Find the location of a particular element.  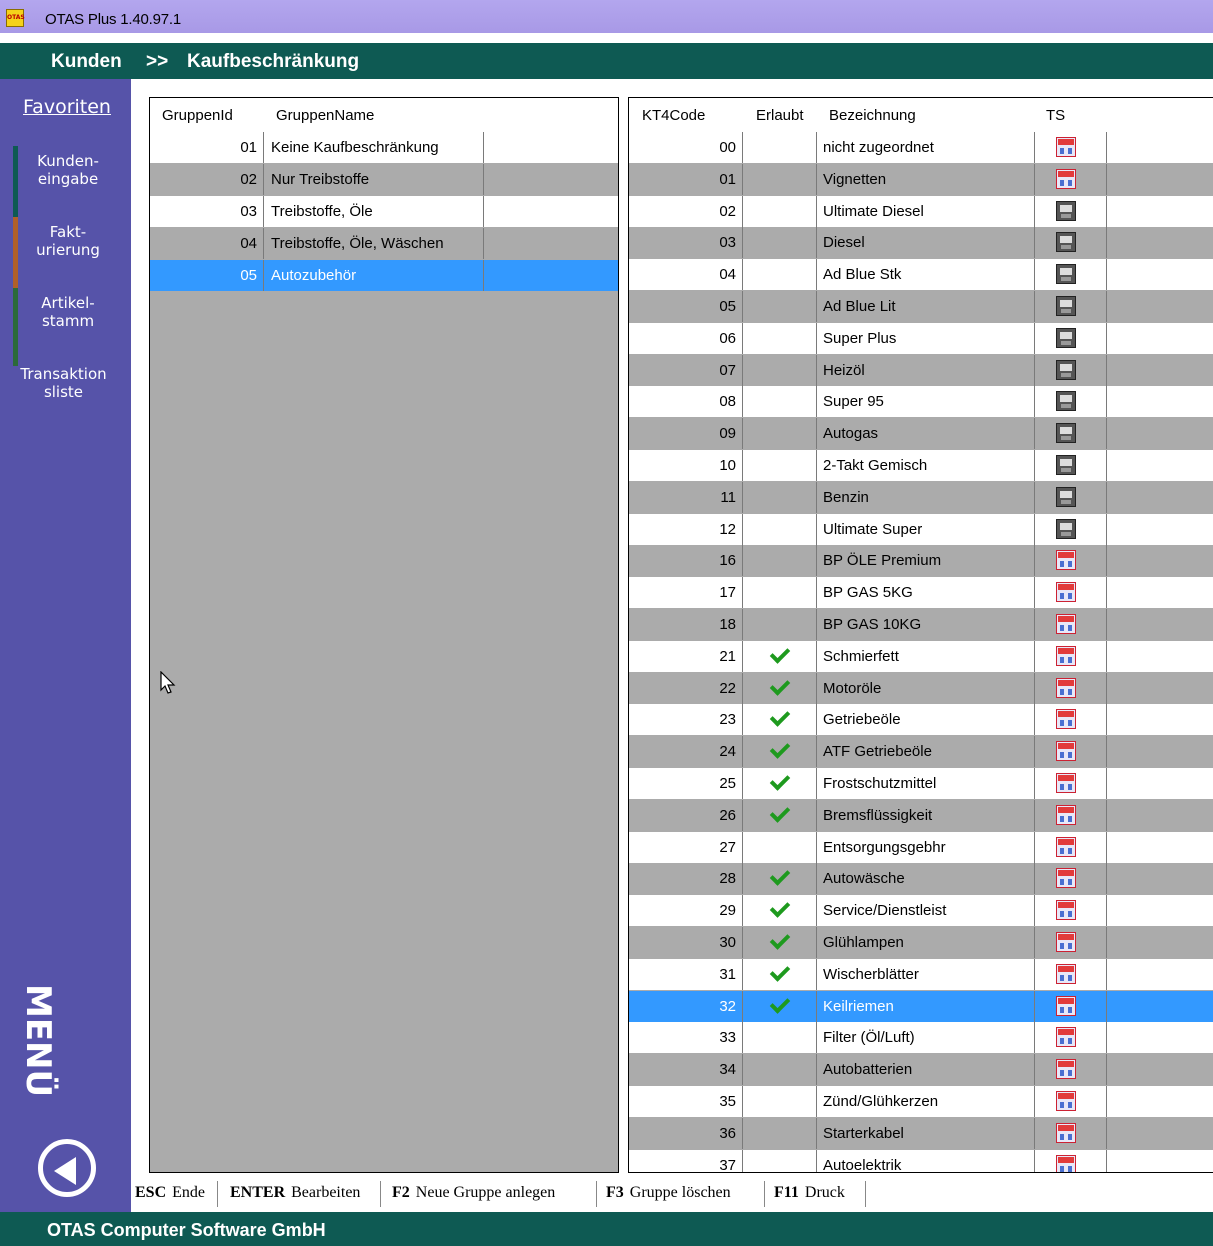

table-row: 29 Service/Dienstleist is located at coordinates (921, 911).